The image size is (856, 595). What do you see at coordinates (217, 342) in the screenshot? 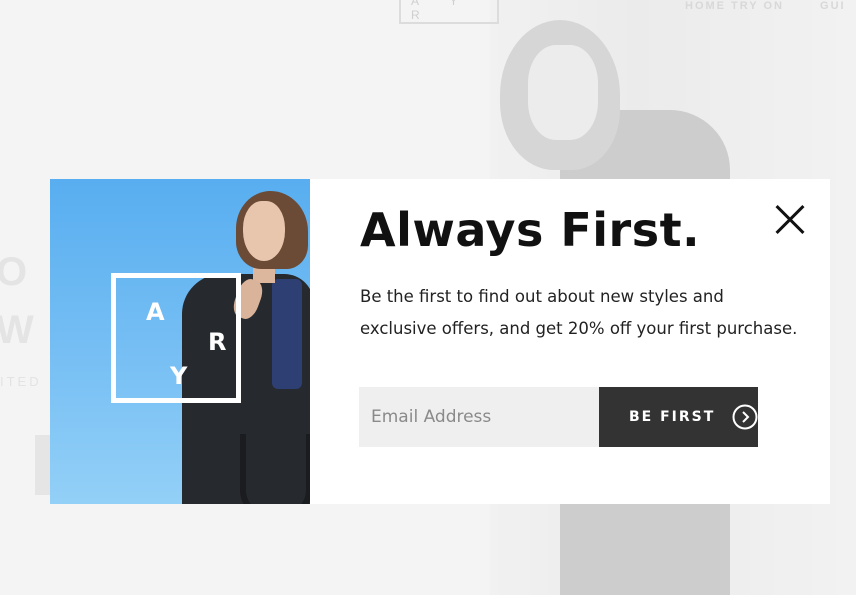
I see `brand-letter-r: R` at bounding box center [217, 342].